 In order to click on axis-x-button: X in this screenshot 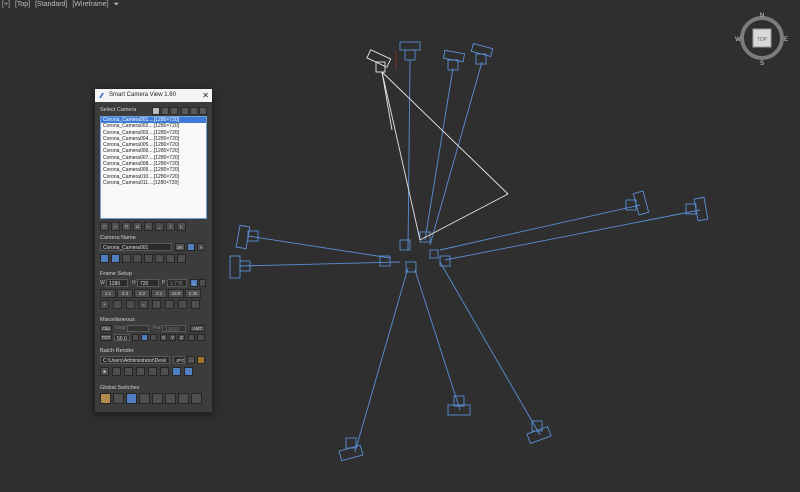, I will do `click(163, 337)`.